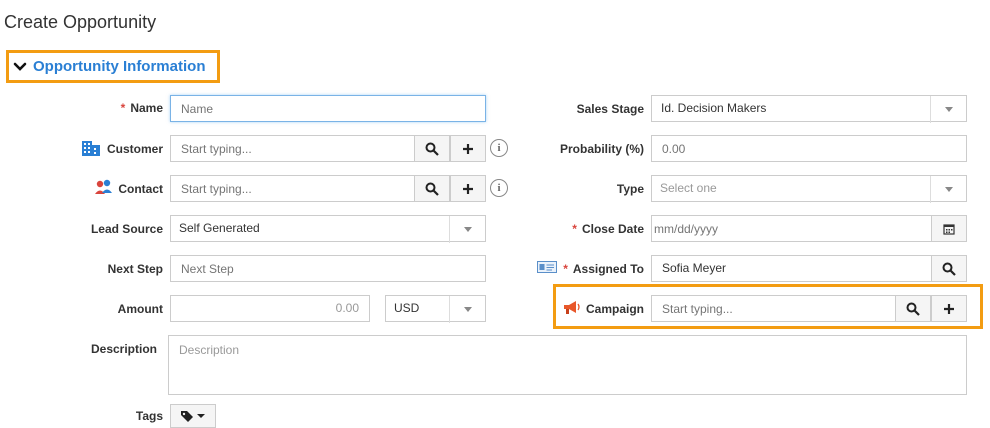 This screenshot has height=428, width=990. Describe the element at coordinates (714, 108) in the screenshot. I see `sales-stage-value: Id. Decision Makers` at that location.